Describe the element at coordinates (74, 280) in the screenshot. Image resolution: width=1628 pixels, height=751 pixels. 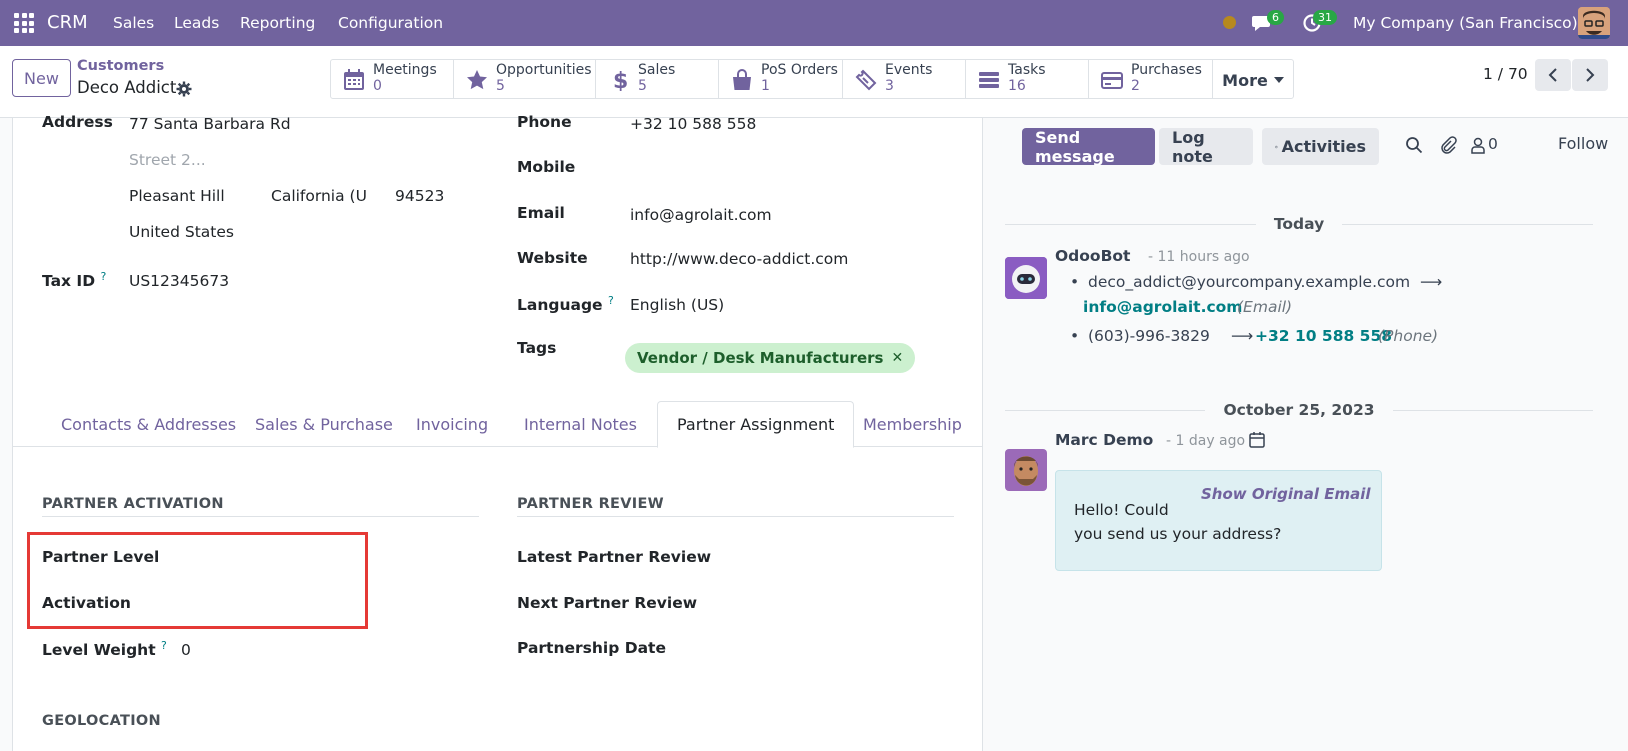
I see `tax-id-label: Tax ID ?` at that location.